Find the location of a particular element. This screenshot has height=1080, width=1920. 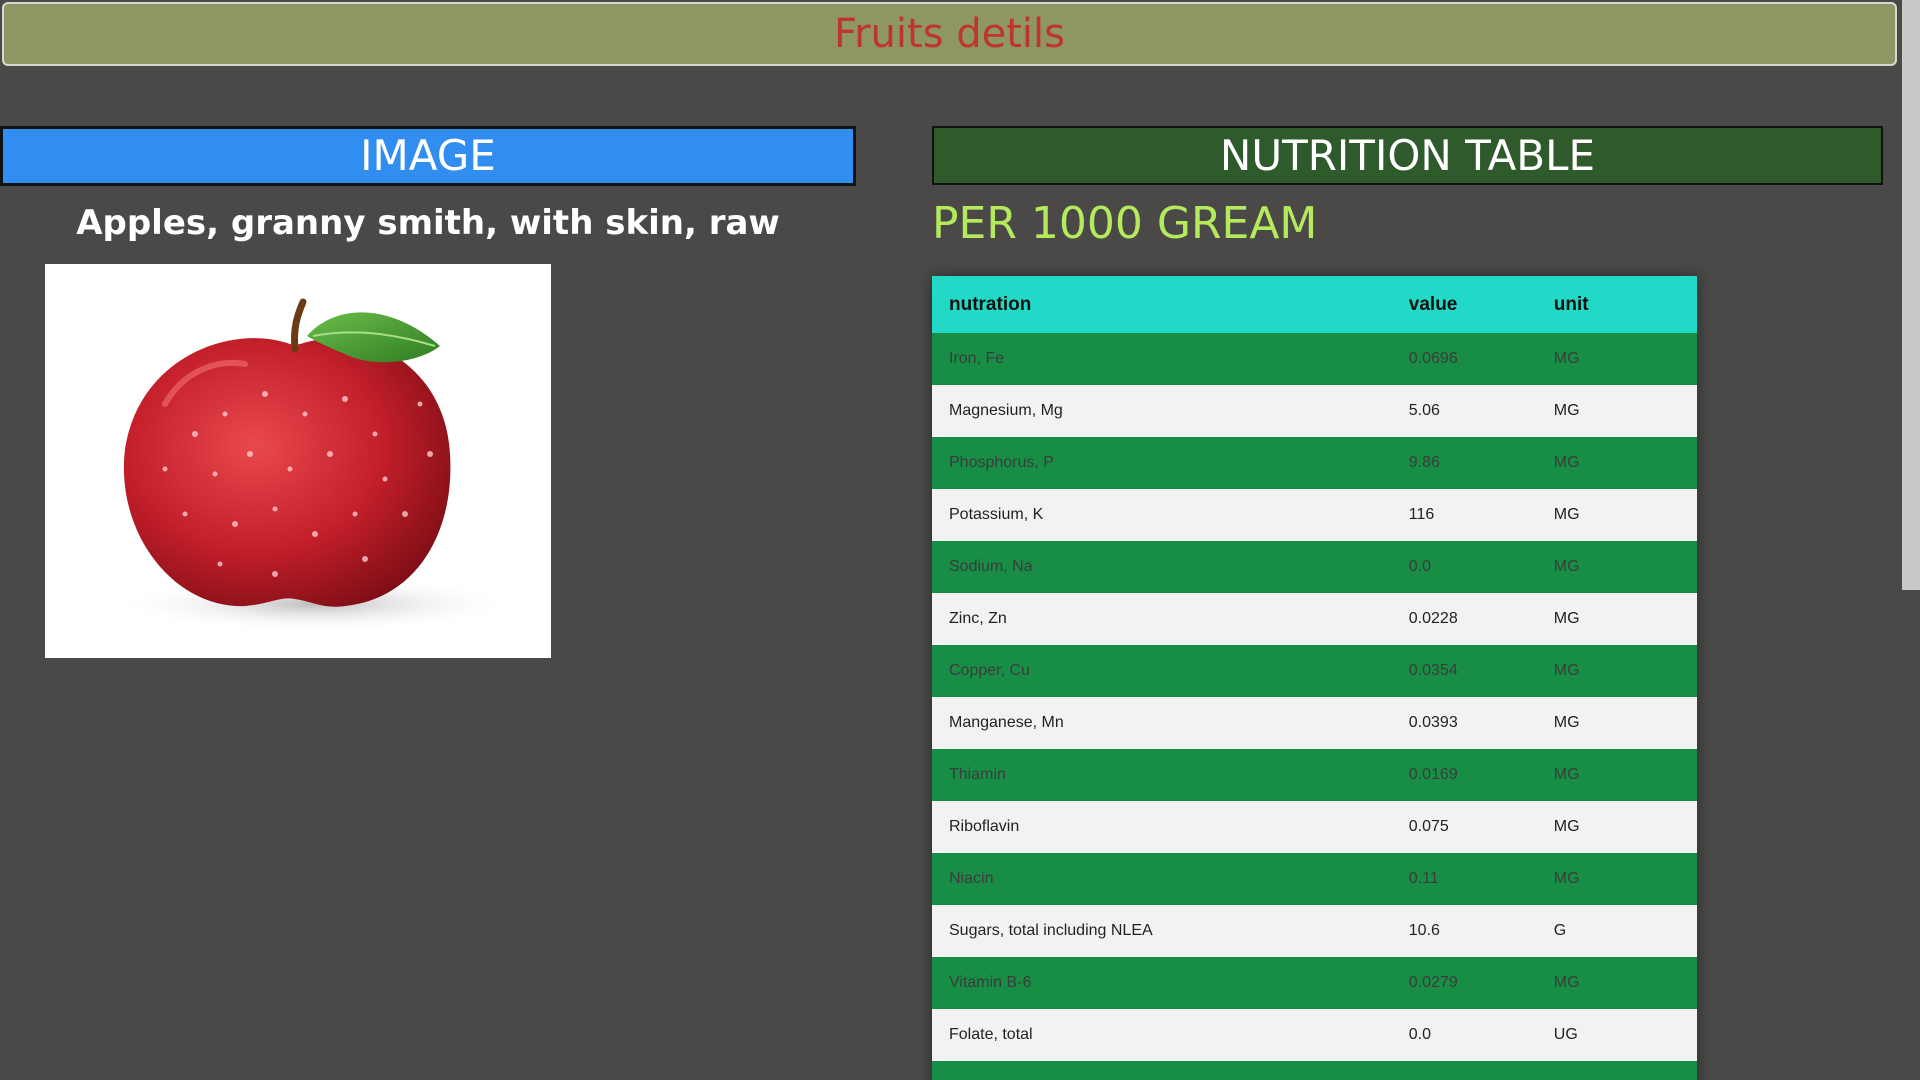

nutrient-value: 116 is located at coordinates (1464, 515).